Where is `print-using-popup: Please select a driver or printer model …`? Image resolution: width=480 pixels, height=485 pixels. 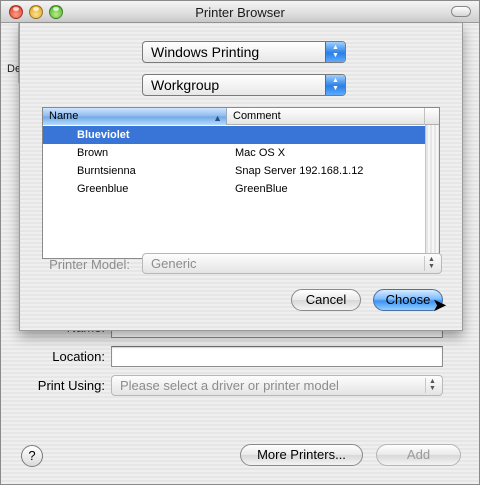
print-using-popup: Please select a driver or printer model … is located at coordinates (277, 385).